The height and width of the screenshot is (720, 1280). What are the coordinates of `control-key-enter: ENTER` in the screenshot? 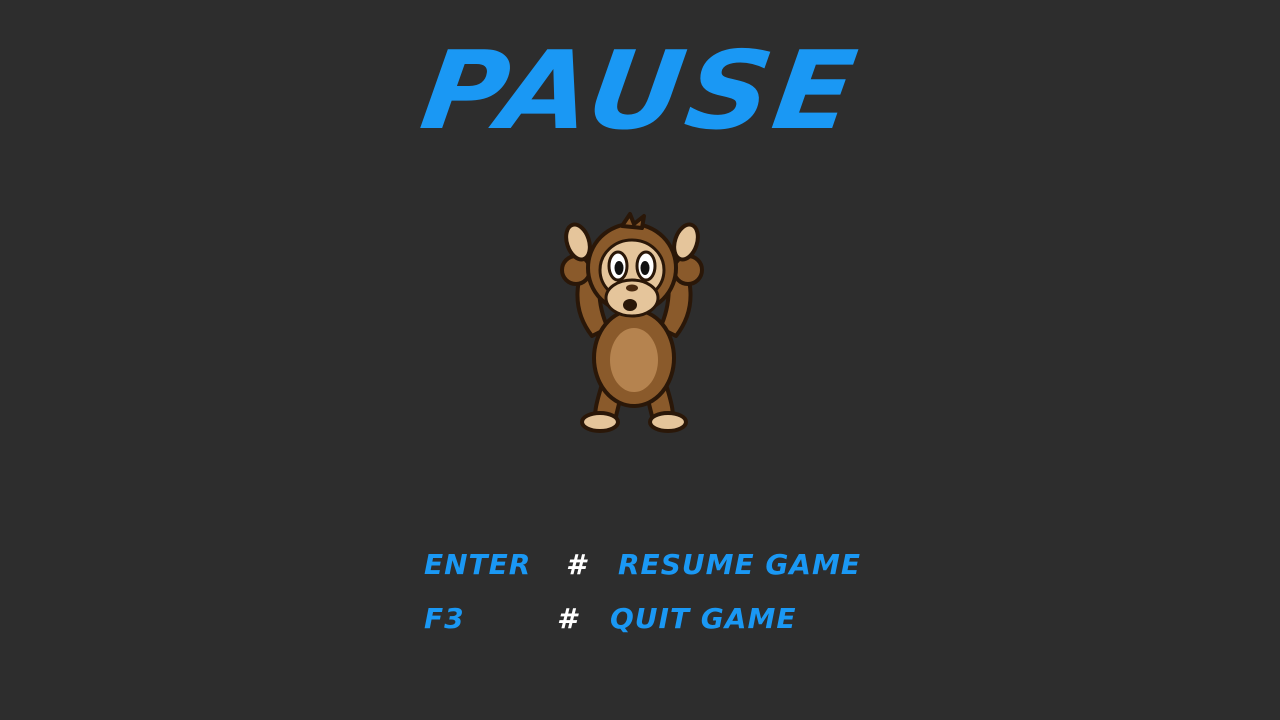 It's located at (478, 564).